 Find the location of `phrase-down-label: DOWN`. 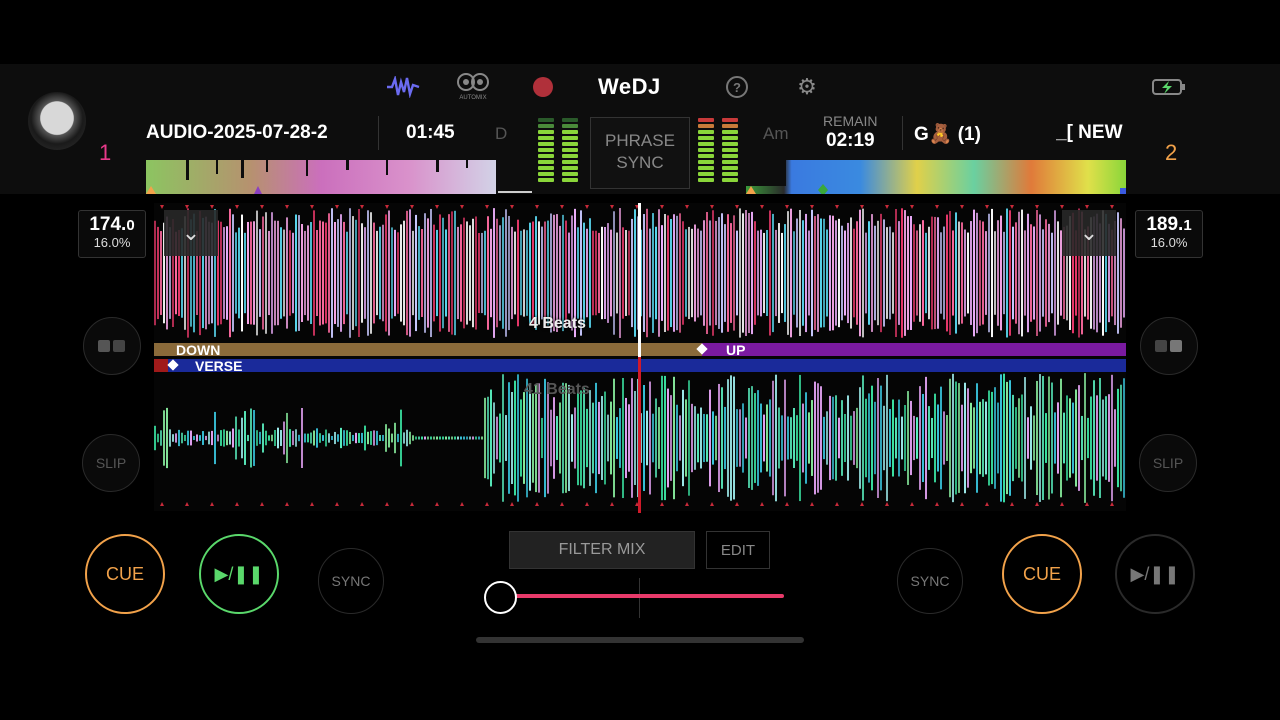

phrase-down-label: DOWN is located at coordinates (198, 350).